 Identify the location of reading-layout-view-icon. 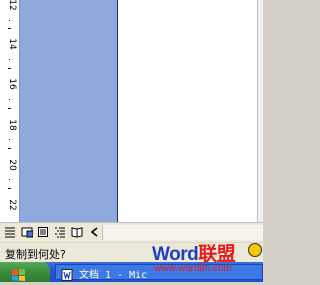
(77, 232).